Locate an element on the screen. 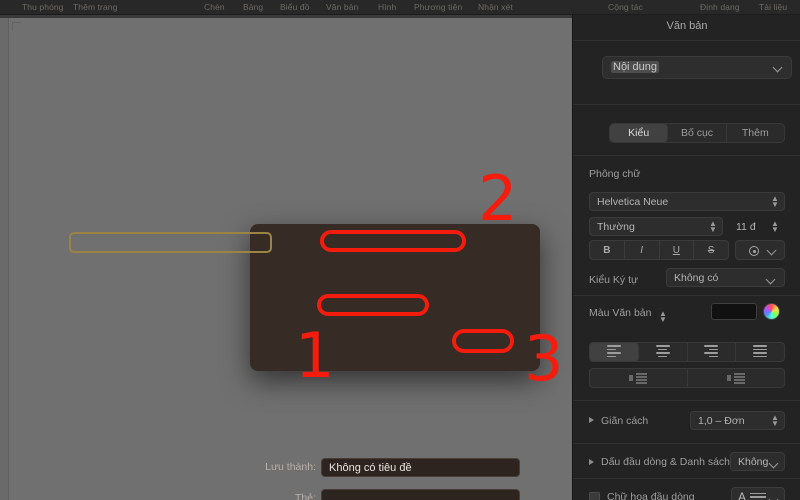 Image resolution: width=800 pixels, height=500 pixels. bullets-lists-value: Không is located at coordinates (753, 461).